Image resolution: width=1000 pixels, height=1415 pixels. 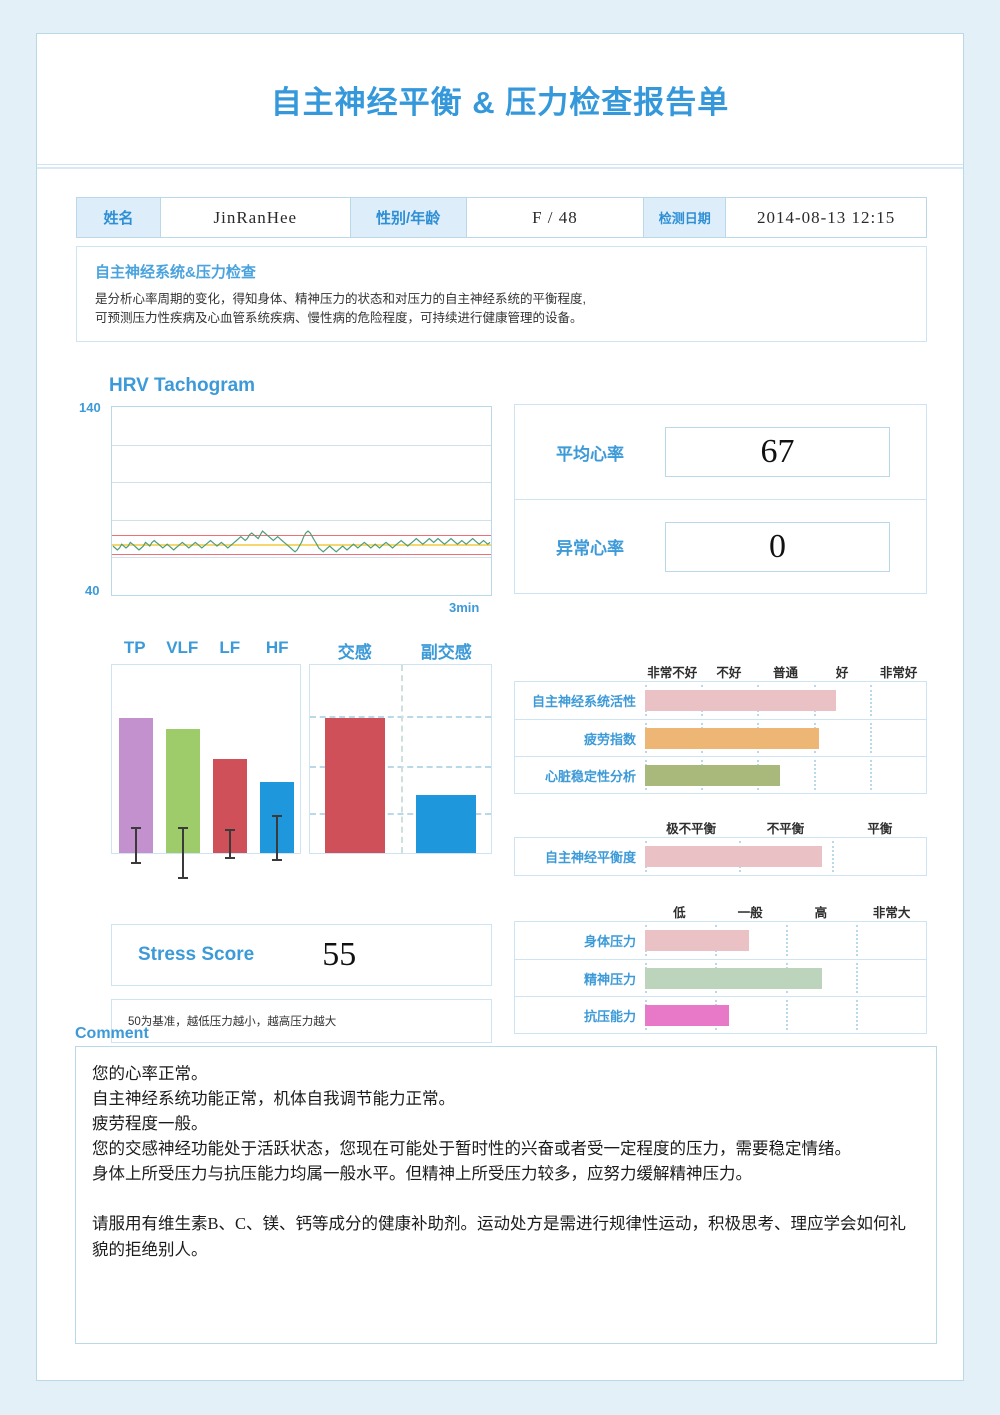 What do you see at coordinates (691, 829) in the screenshot?
I see `scale-tick-label: 极不平衡` at bounding box center [691, 829].